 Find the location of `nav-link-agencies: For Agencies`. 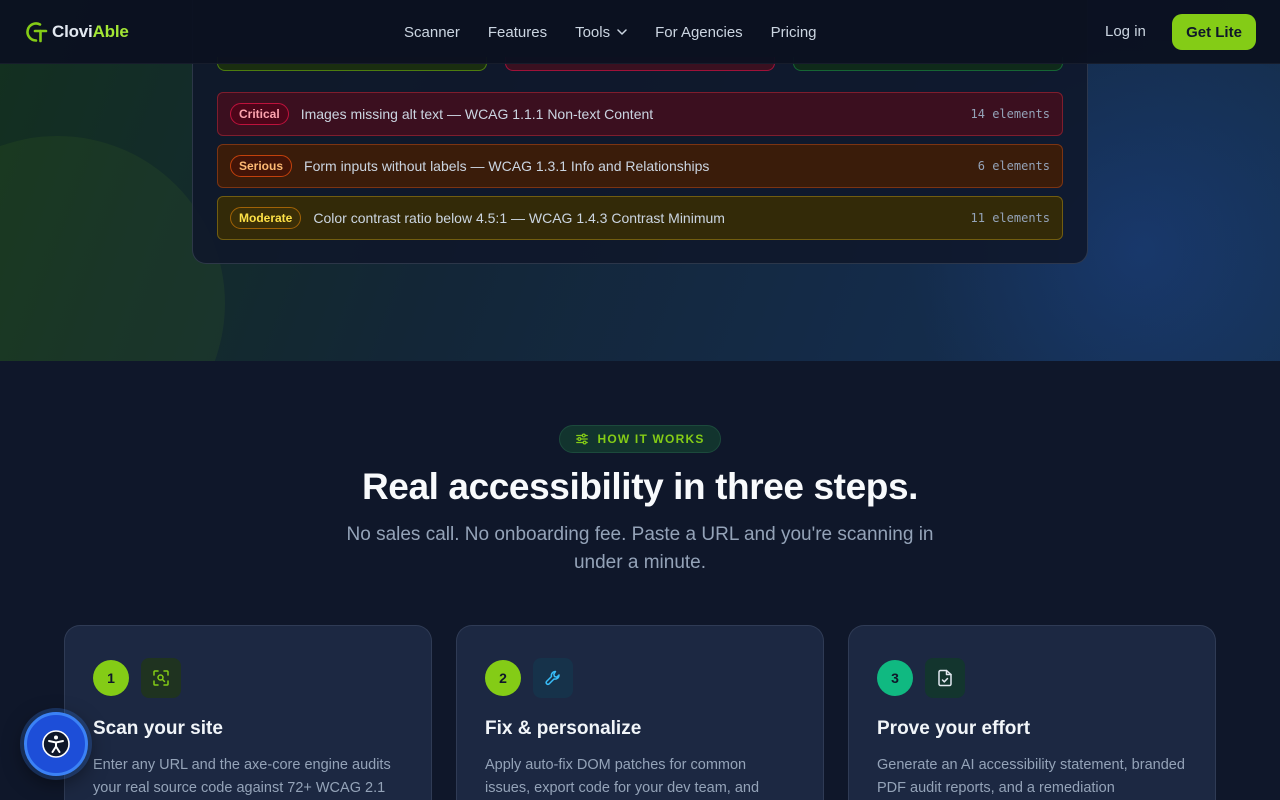

nav-link-agencies: For Agencies is located at coordinates (699, 32).